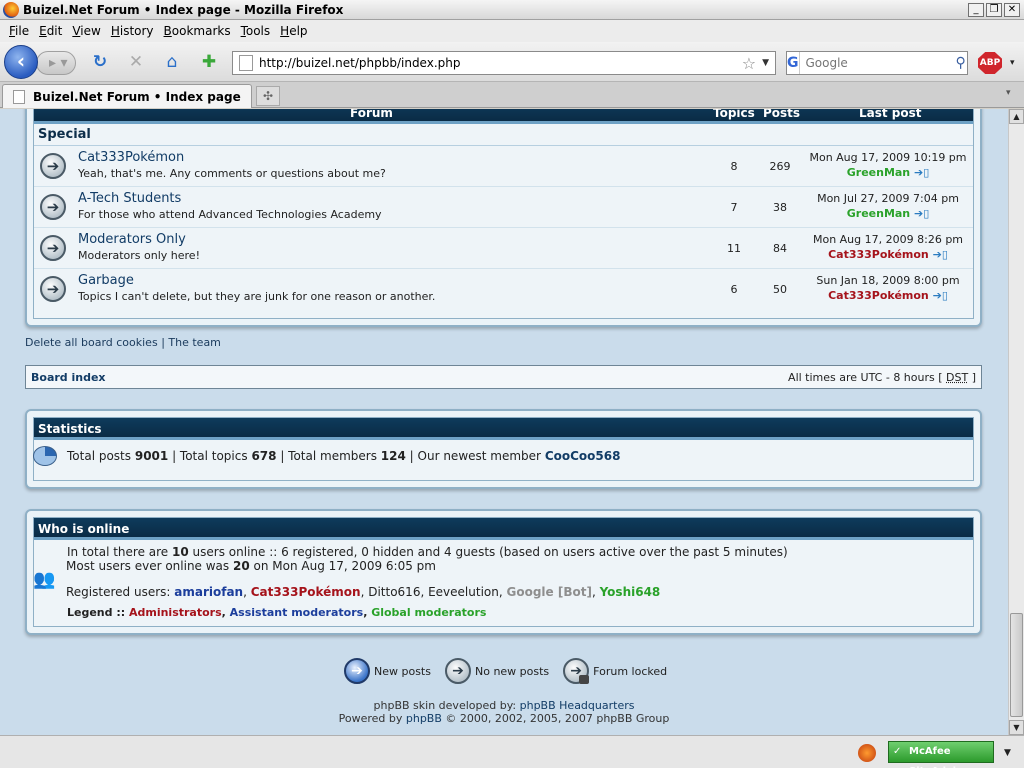 This screenshot has width=1024, height=768. I want to click on menu-help: Help, so click(293, 31).